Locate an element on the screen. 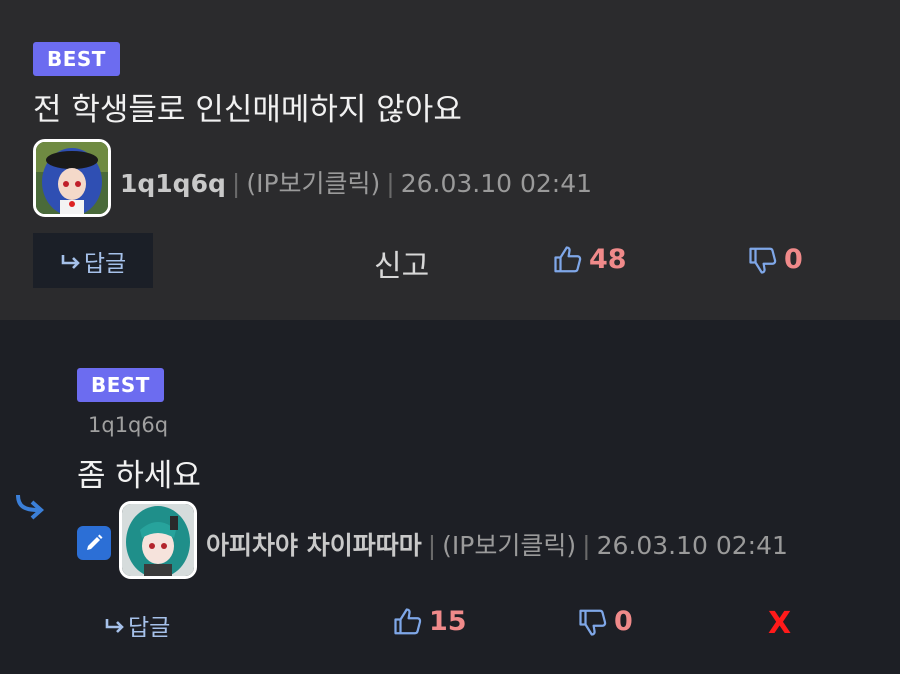 This screenshot has width=900, height=674. mention-nickname: 1q1q6q is located at coordinates (128, 425).